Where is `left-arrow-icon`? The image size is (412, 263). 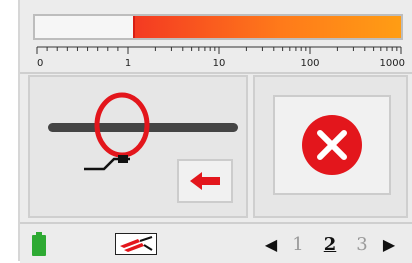
left-arrow-icon is located at coordinates (205, 181).